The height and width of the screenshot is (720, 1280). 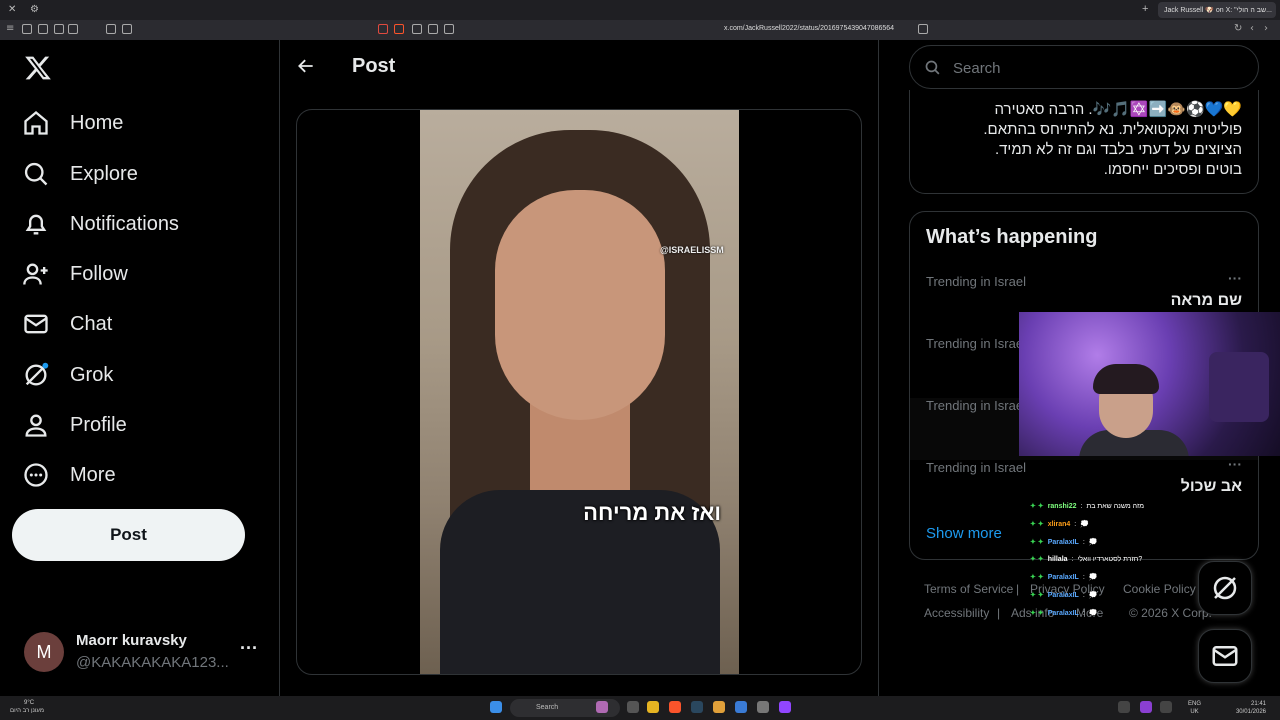 What do you see at coordinates (1238, 28) in the screenshot?
I see `reload-icon: ↻` at bounding box center [1238, 28].